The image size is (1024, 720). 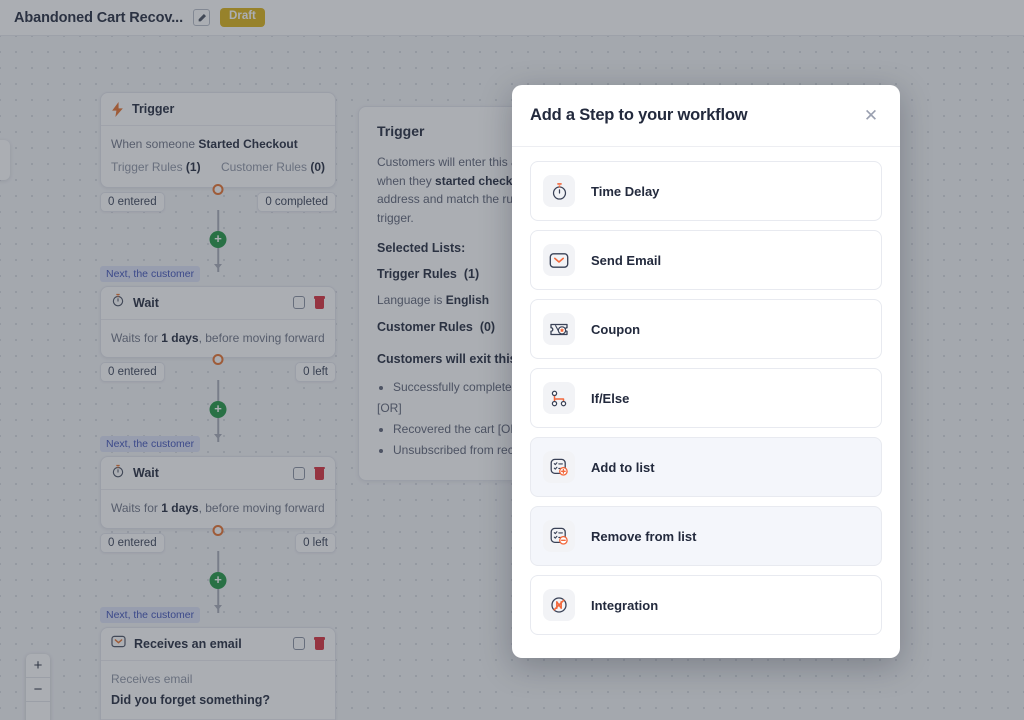 What do you see at coordinates (559, 536) in the screenshot?
I see `list-remove-icon` at bounding box center [559, 536].